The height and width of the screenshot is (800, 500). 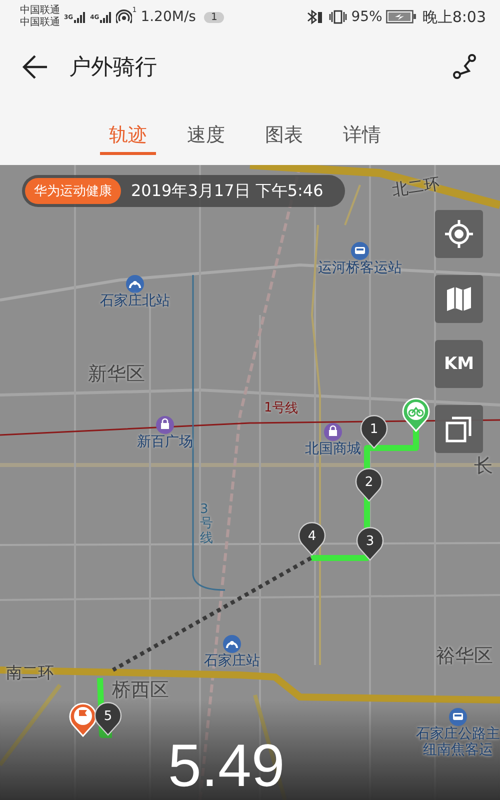 I want to click on distance-value: 5.49, so click(x=226, y=766).